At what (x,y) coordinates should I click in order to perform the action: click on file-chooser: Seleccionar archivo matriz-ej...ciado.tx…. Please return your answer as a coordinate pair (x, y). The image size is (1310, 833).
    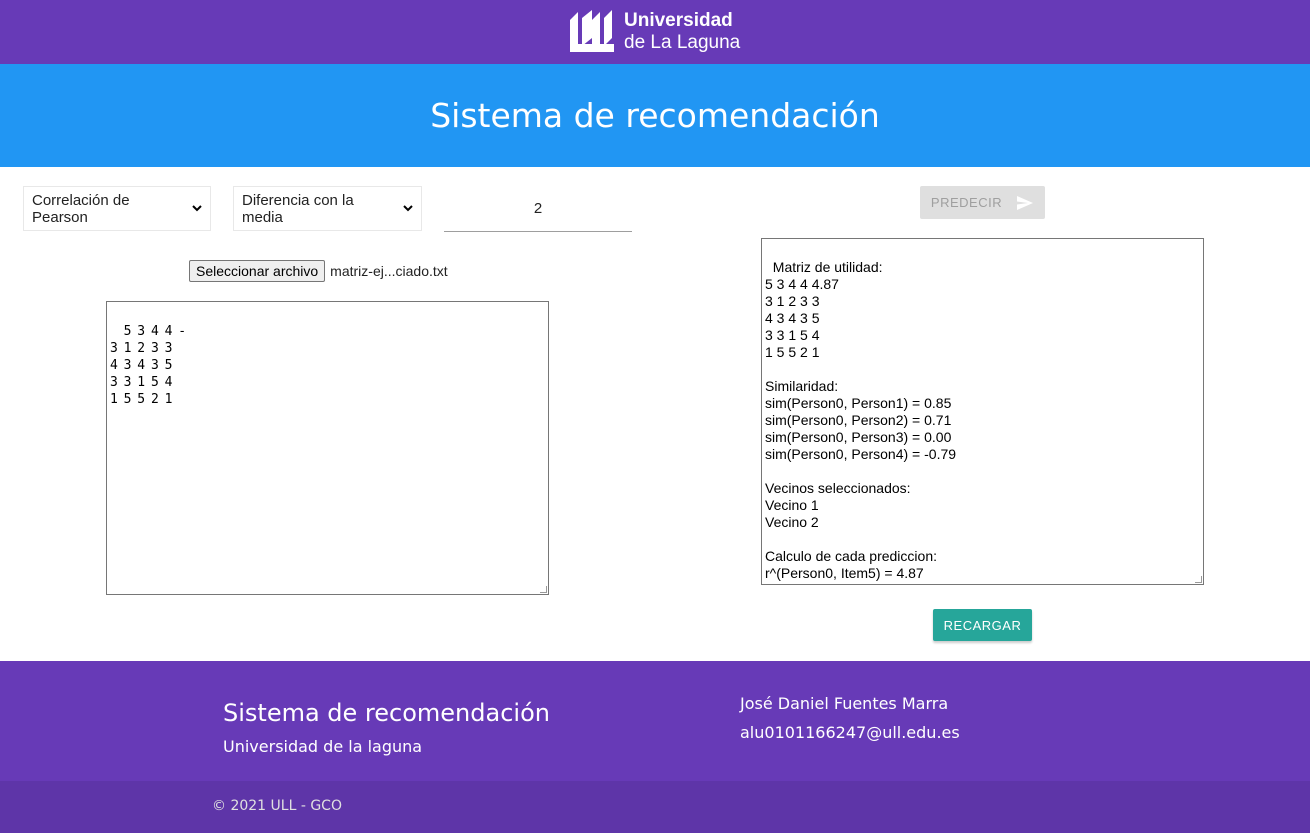
    Looking at the image, I should click on (318, 271).